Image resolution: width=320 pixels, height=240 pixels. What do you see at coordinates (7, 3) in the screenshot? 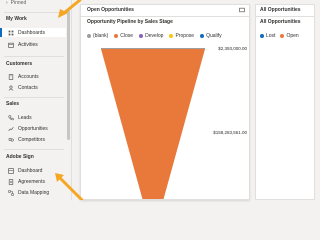
I see `chevron-right-icon: ›` at bounding box center [7, 3].